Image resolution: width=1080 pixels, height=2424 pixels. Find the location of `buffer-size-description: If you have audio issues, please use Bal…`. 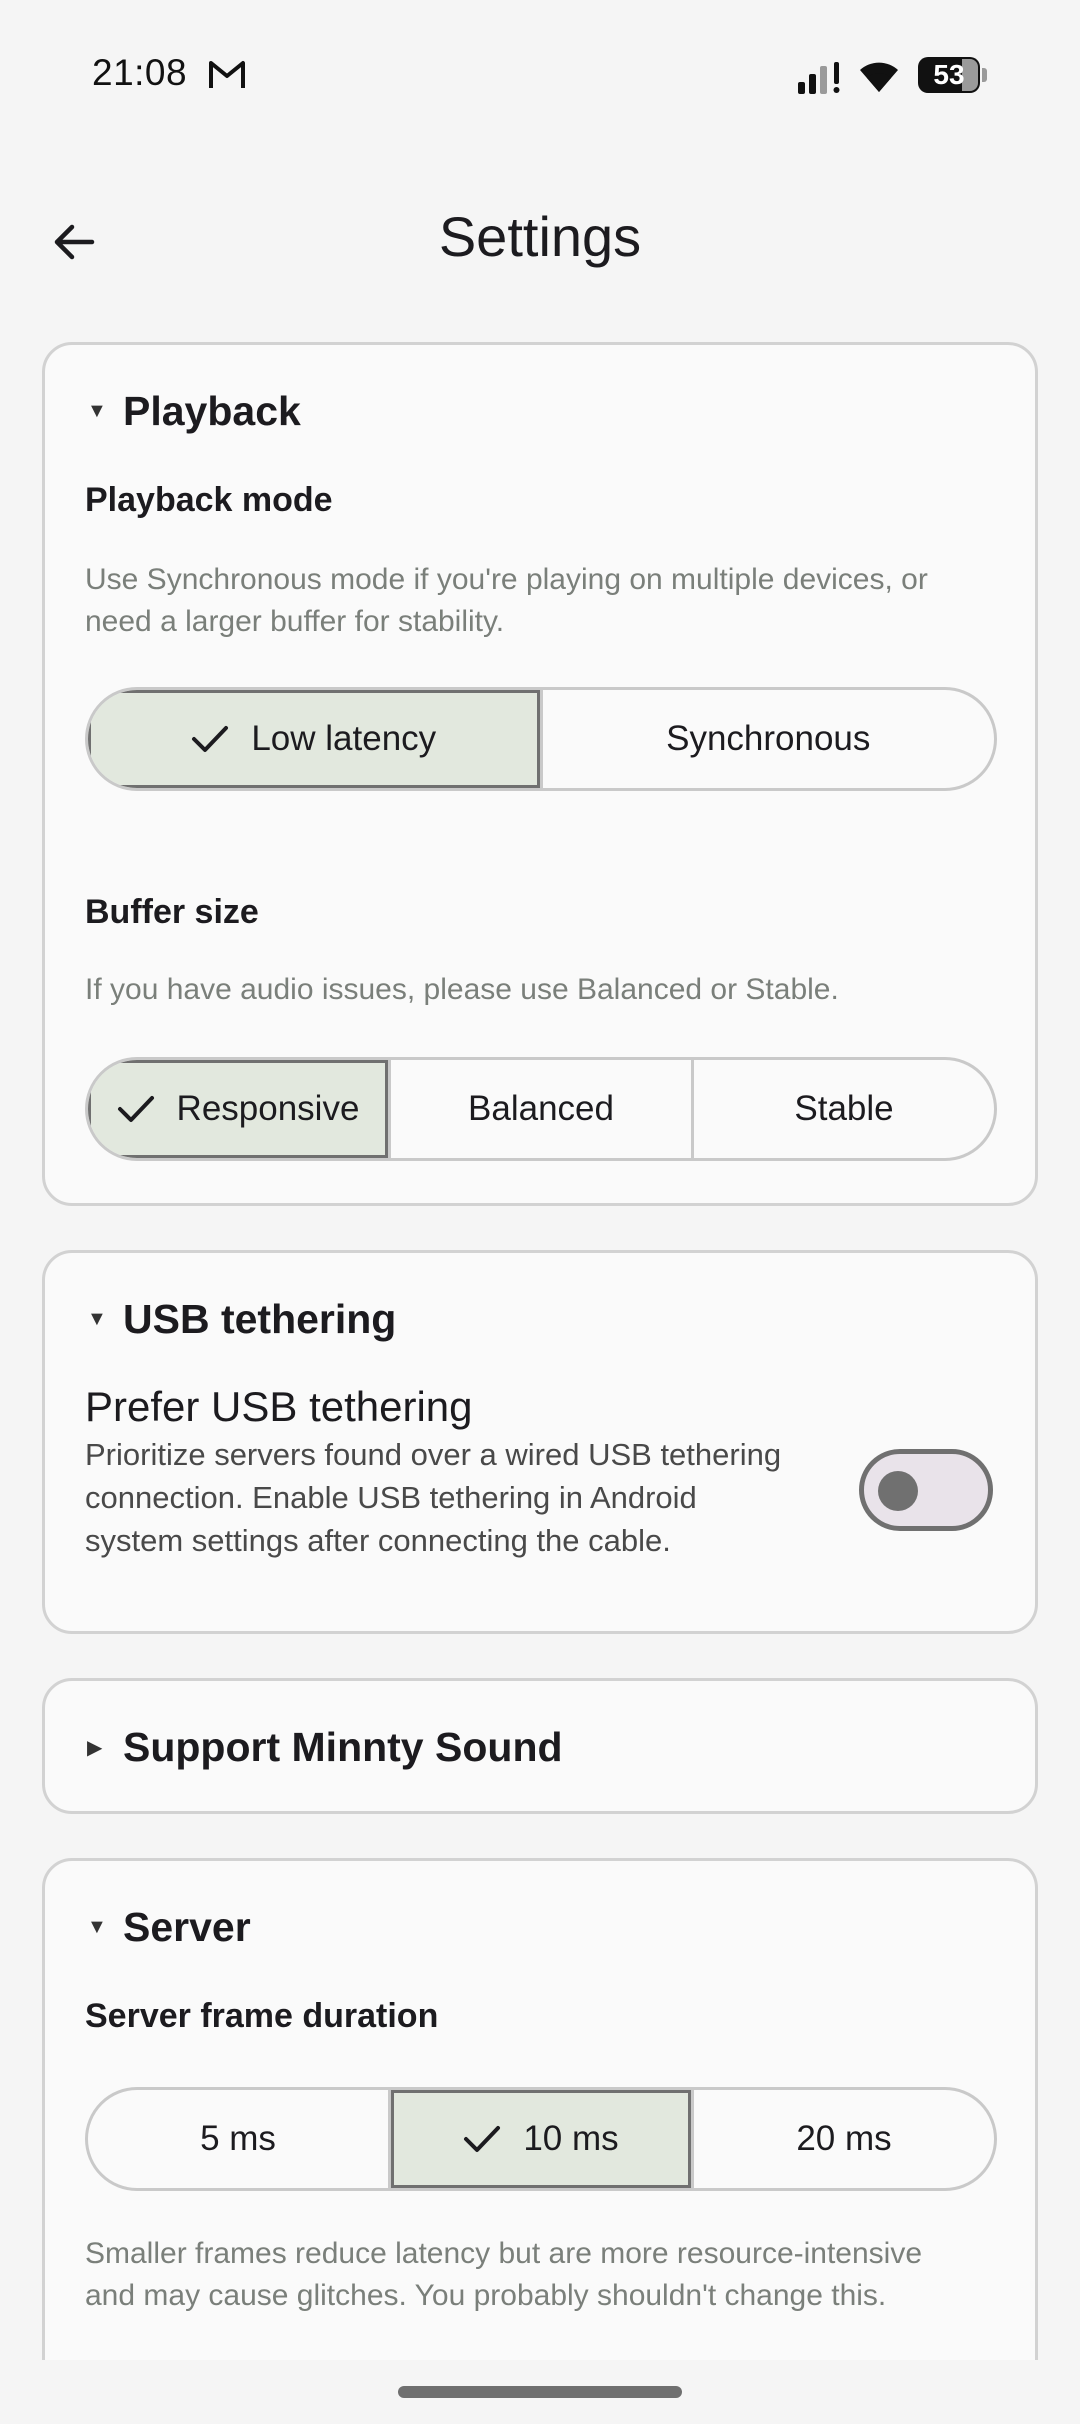

buffer-size-description: If you have audio issues, please use Bal… is located at coordinates (462, 989).